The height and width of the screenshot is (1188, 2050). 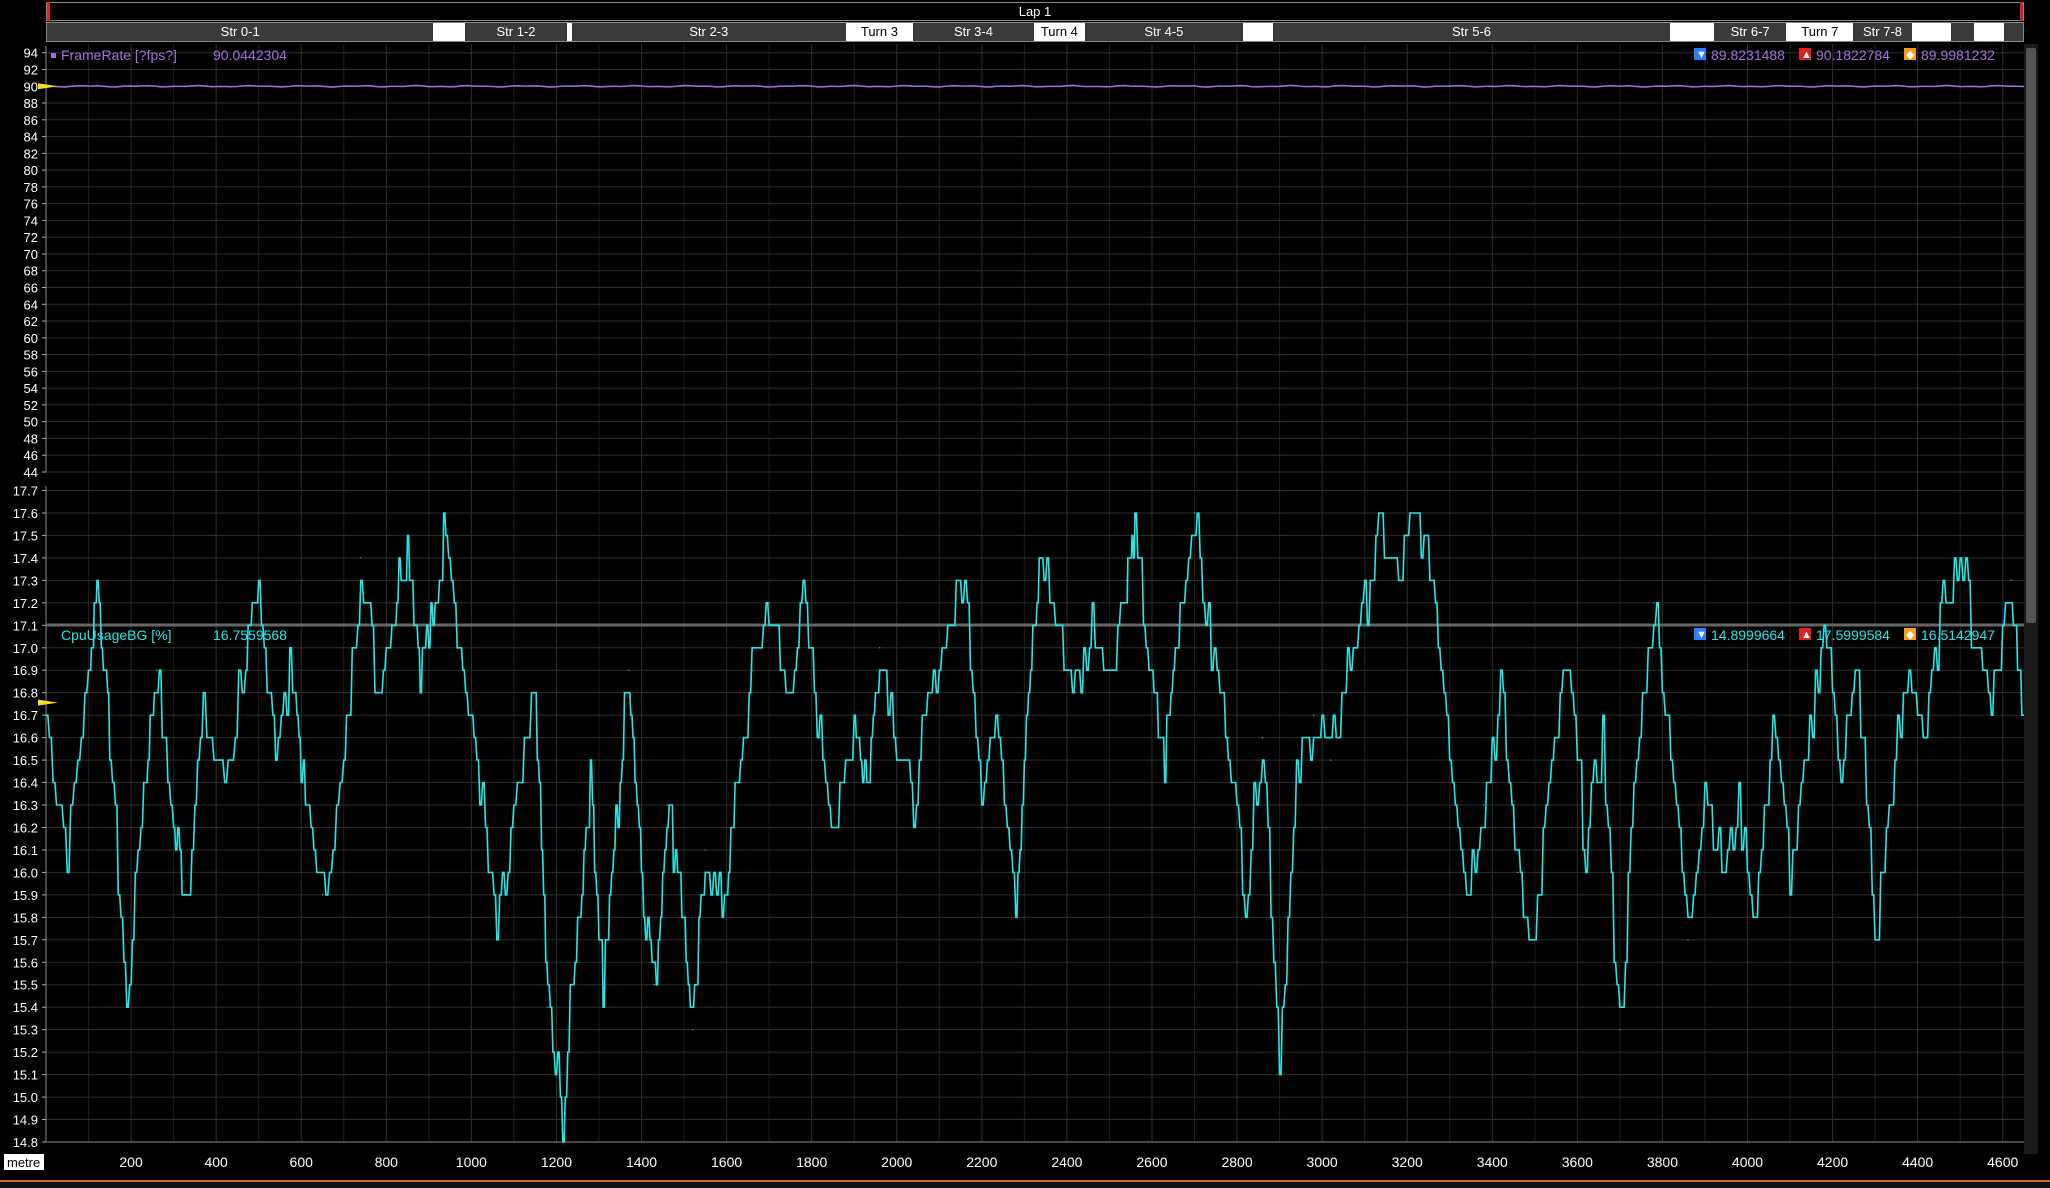 What do you see at coordinates (981, 1162) in the screenshot?
I see `x-tick-label: 2200` at bounding box center [981, 1162].